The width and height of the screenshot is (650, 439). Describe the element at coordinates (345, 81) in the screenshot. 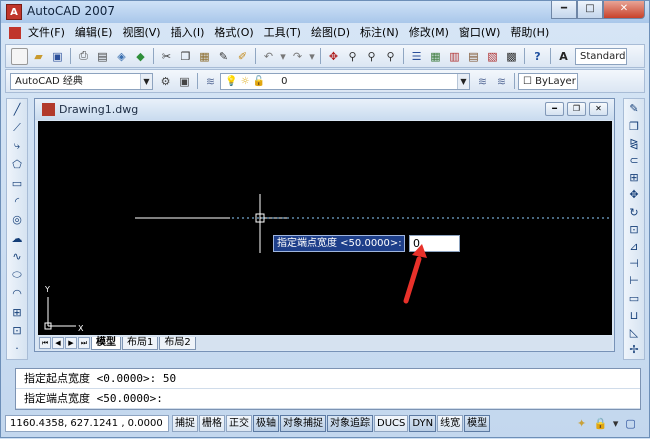

I see `layer-combo: 💡 ☼ 🔓 ▢ 0 ▼` at that location.